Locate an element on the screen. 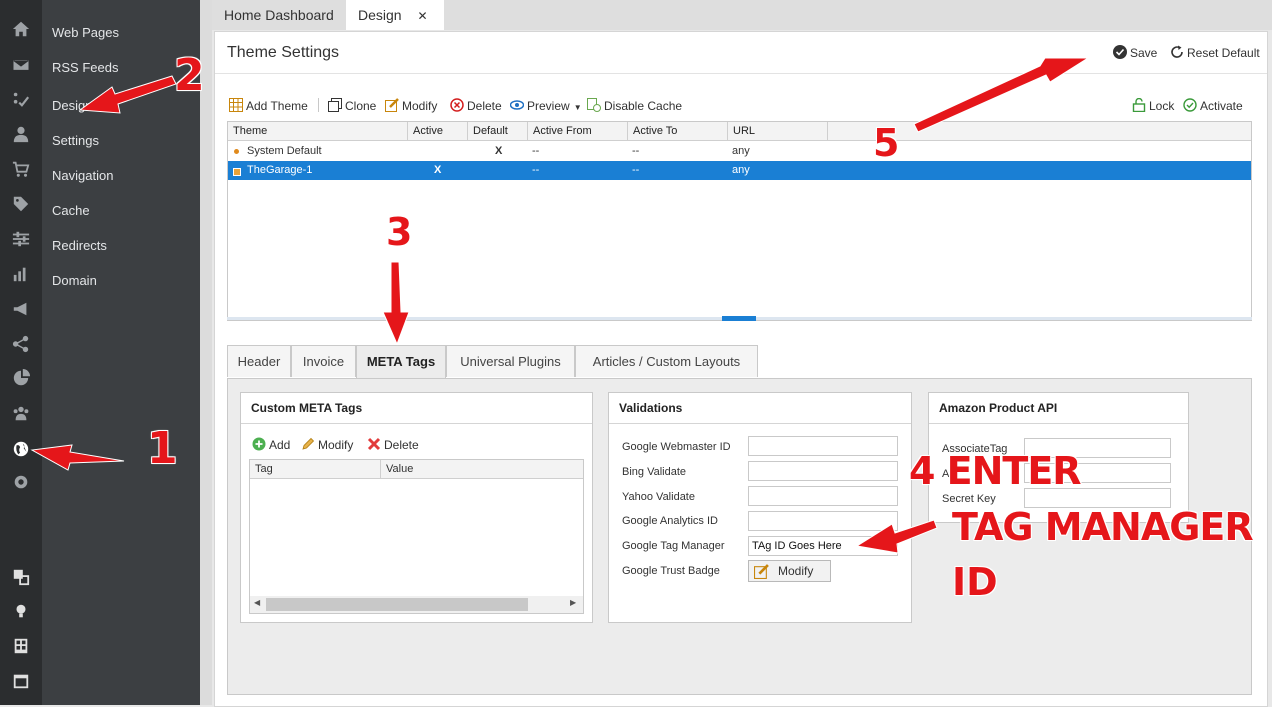 This screenshot has width=1272, height=707. bing-validate-input is located at coordinates (823, 471).